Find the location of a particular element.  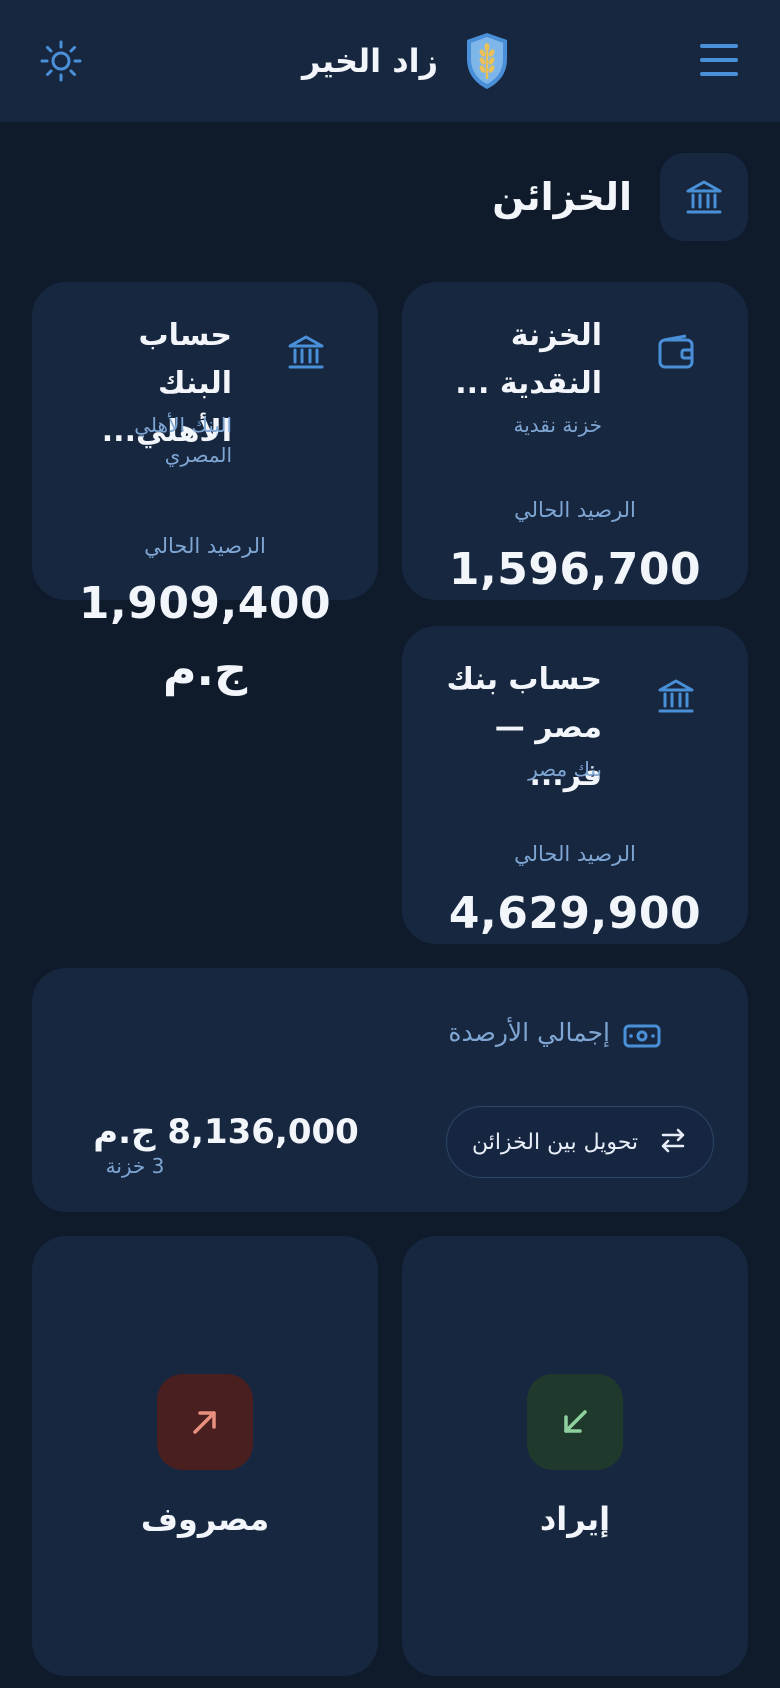

wheat-shield-logo is located at coordinates (487, 61).